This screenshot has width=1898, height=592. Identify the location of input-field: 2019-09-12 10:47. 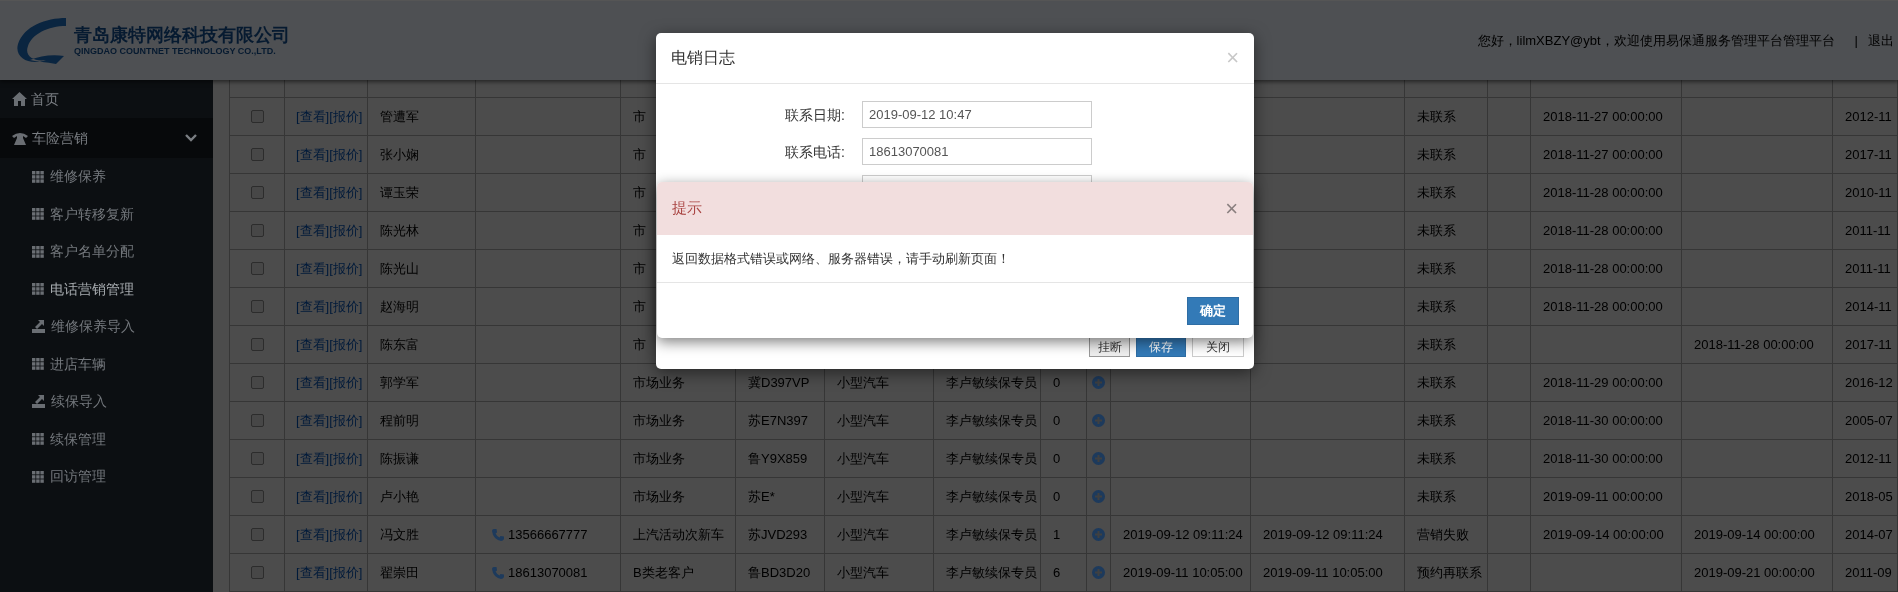
(977, 114).